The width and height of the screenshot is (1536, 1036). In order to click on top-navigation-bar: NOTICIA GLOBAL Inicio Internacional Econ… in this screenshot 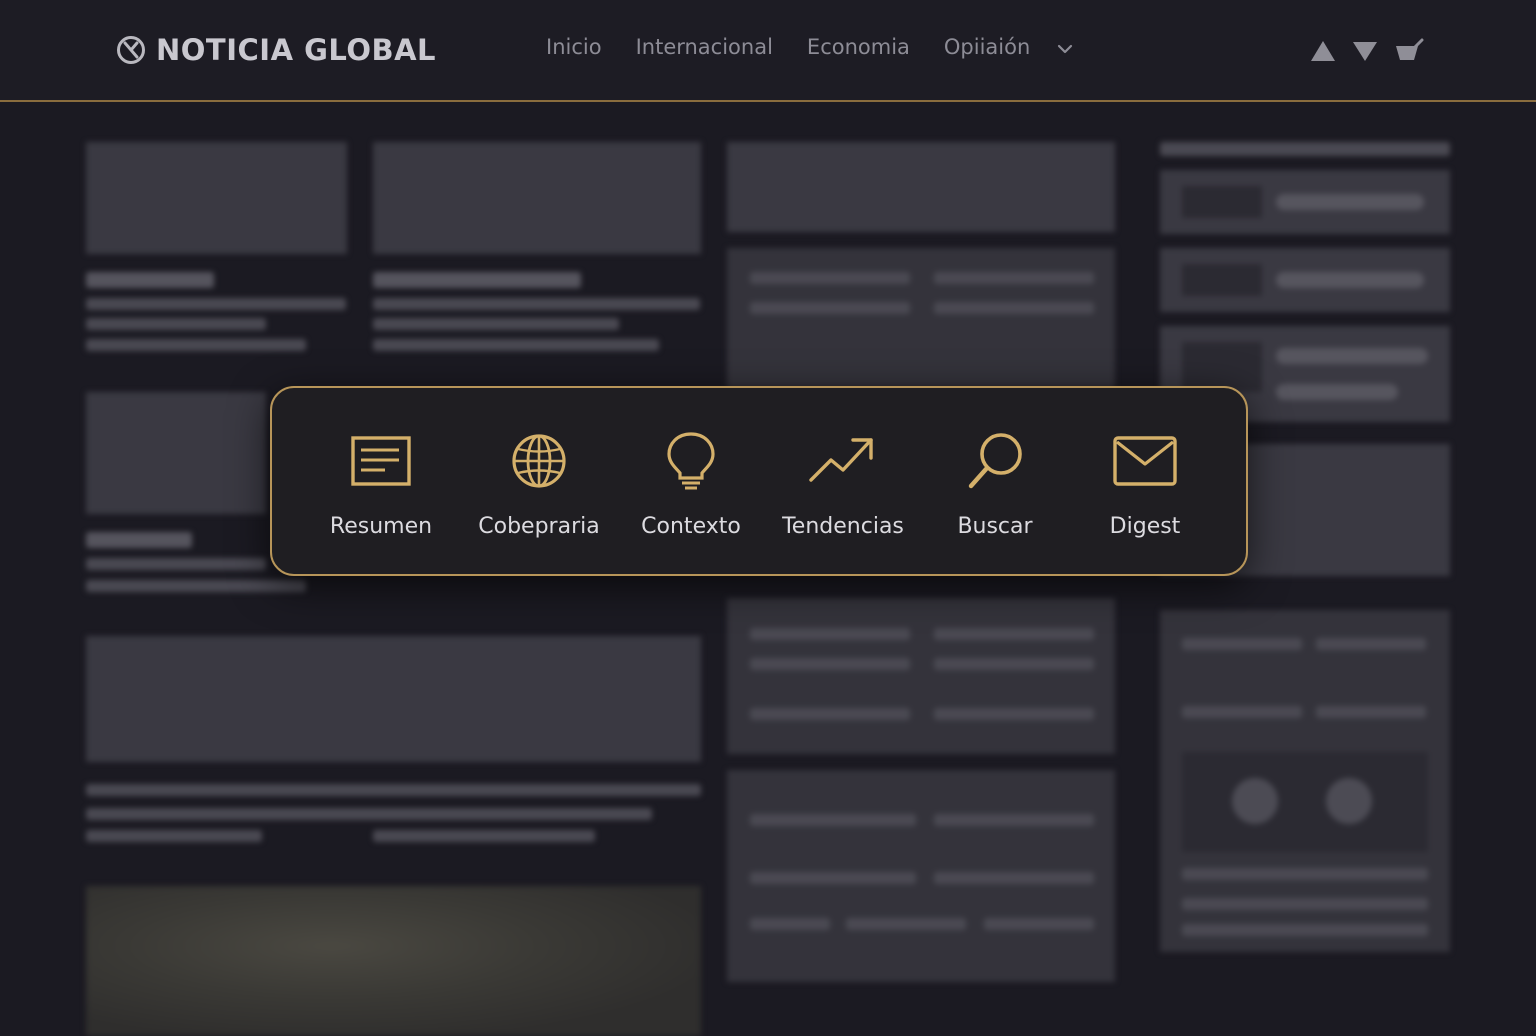, I will do `click(768, 51)`.